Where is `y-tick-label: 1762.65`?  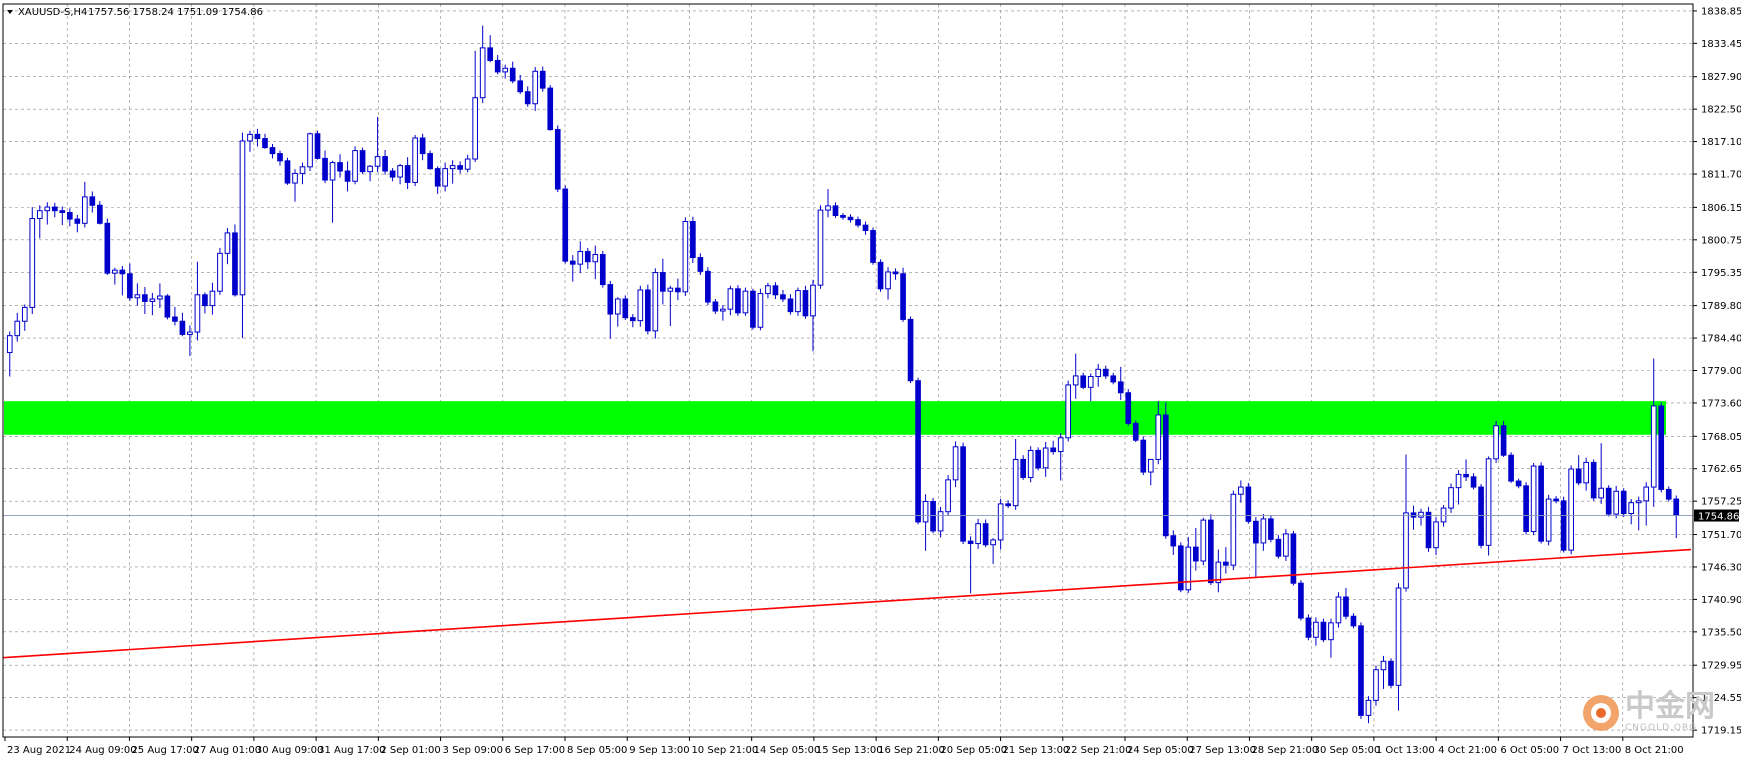
y-tick-label: 1762.65 is located at coordinates (1721, 469).